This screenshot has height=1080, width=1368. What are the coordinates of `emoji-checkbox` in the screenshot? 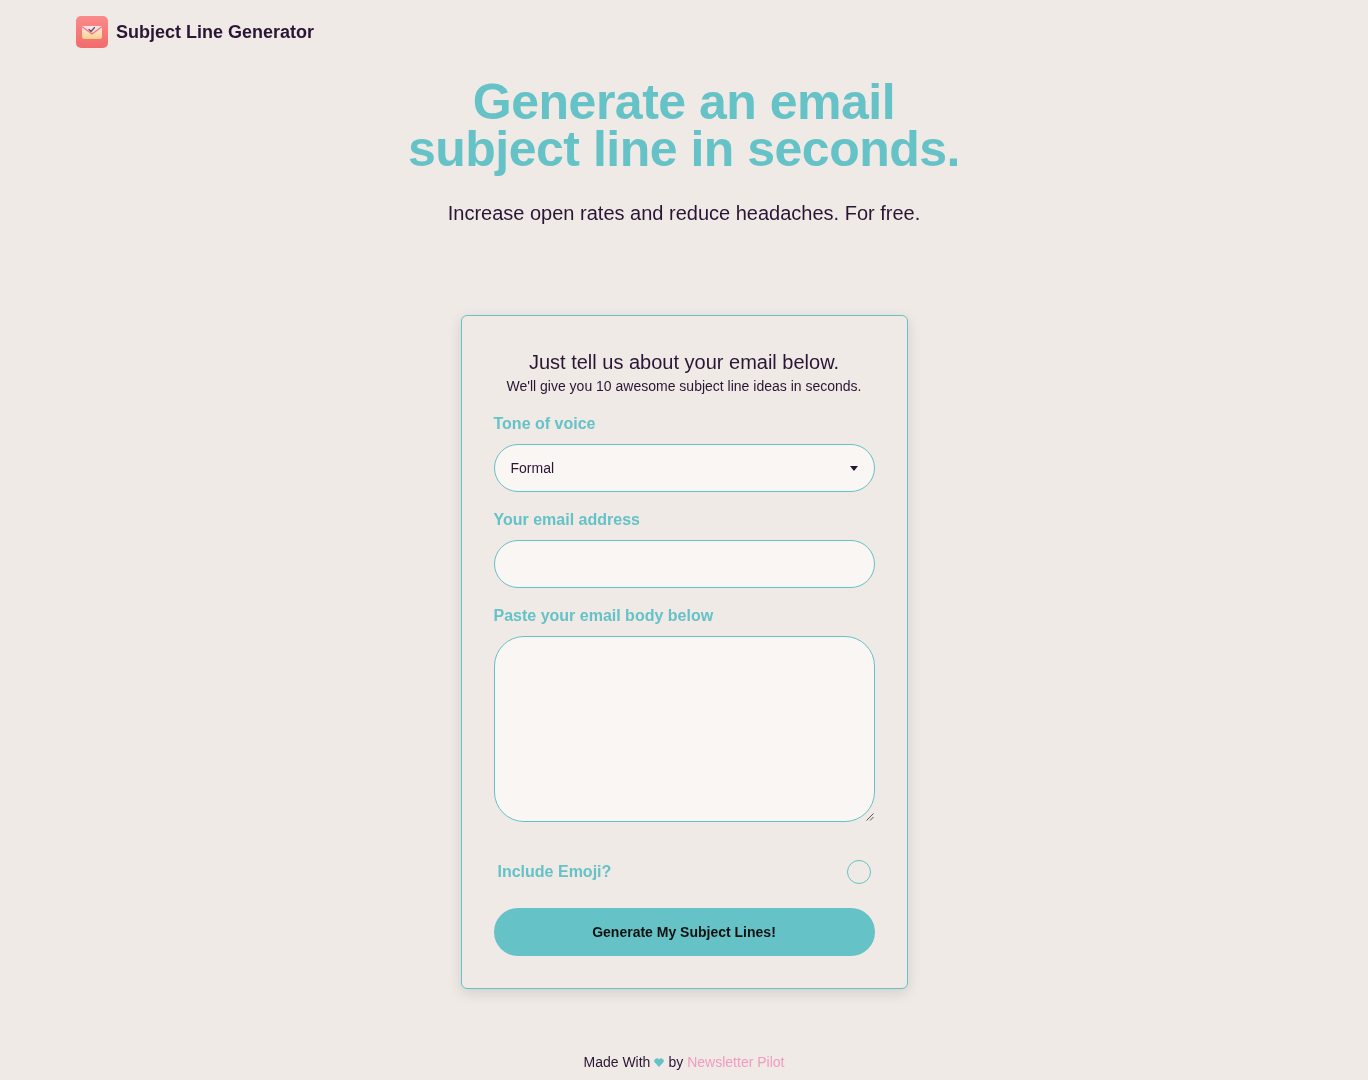 It's located at (858, 872).